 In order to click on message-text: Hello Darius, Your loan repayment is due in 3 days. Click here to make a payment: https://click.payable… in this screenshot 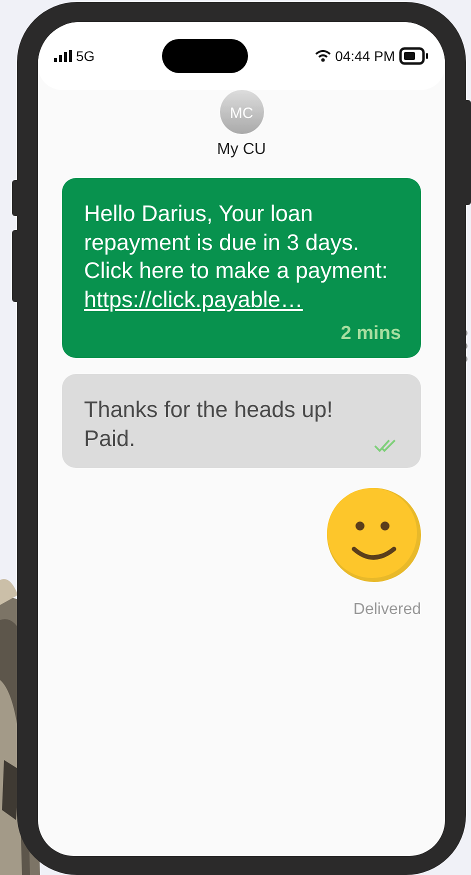, I will do `click(236, 257)`.